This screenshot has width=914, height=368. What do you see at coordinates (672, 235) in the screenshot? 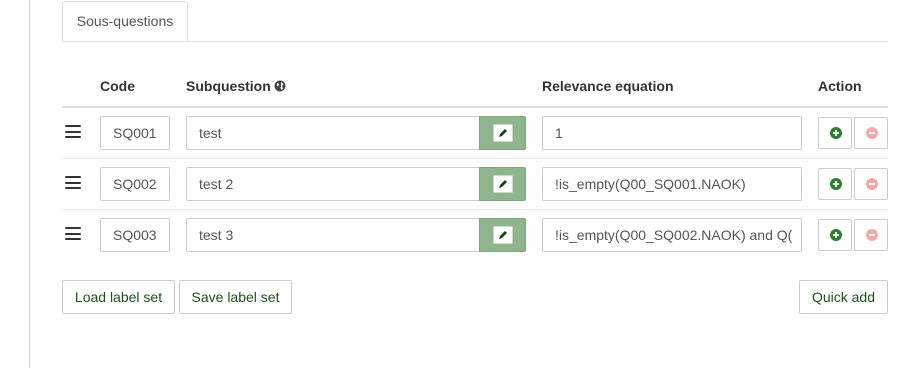
I see `relevance-input: !is_empty(Q00_SQ002.NAOK) and Q(` at bounding box center [672, 235].